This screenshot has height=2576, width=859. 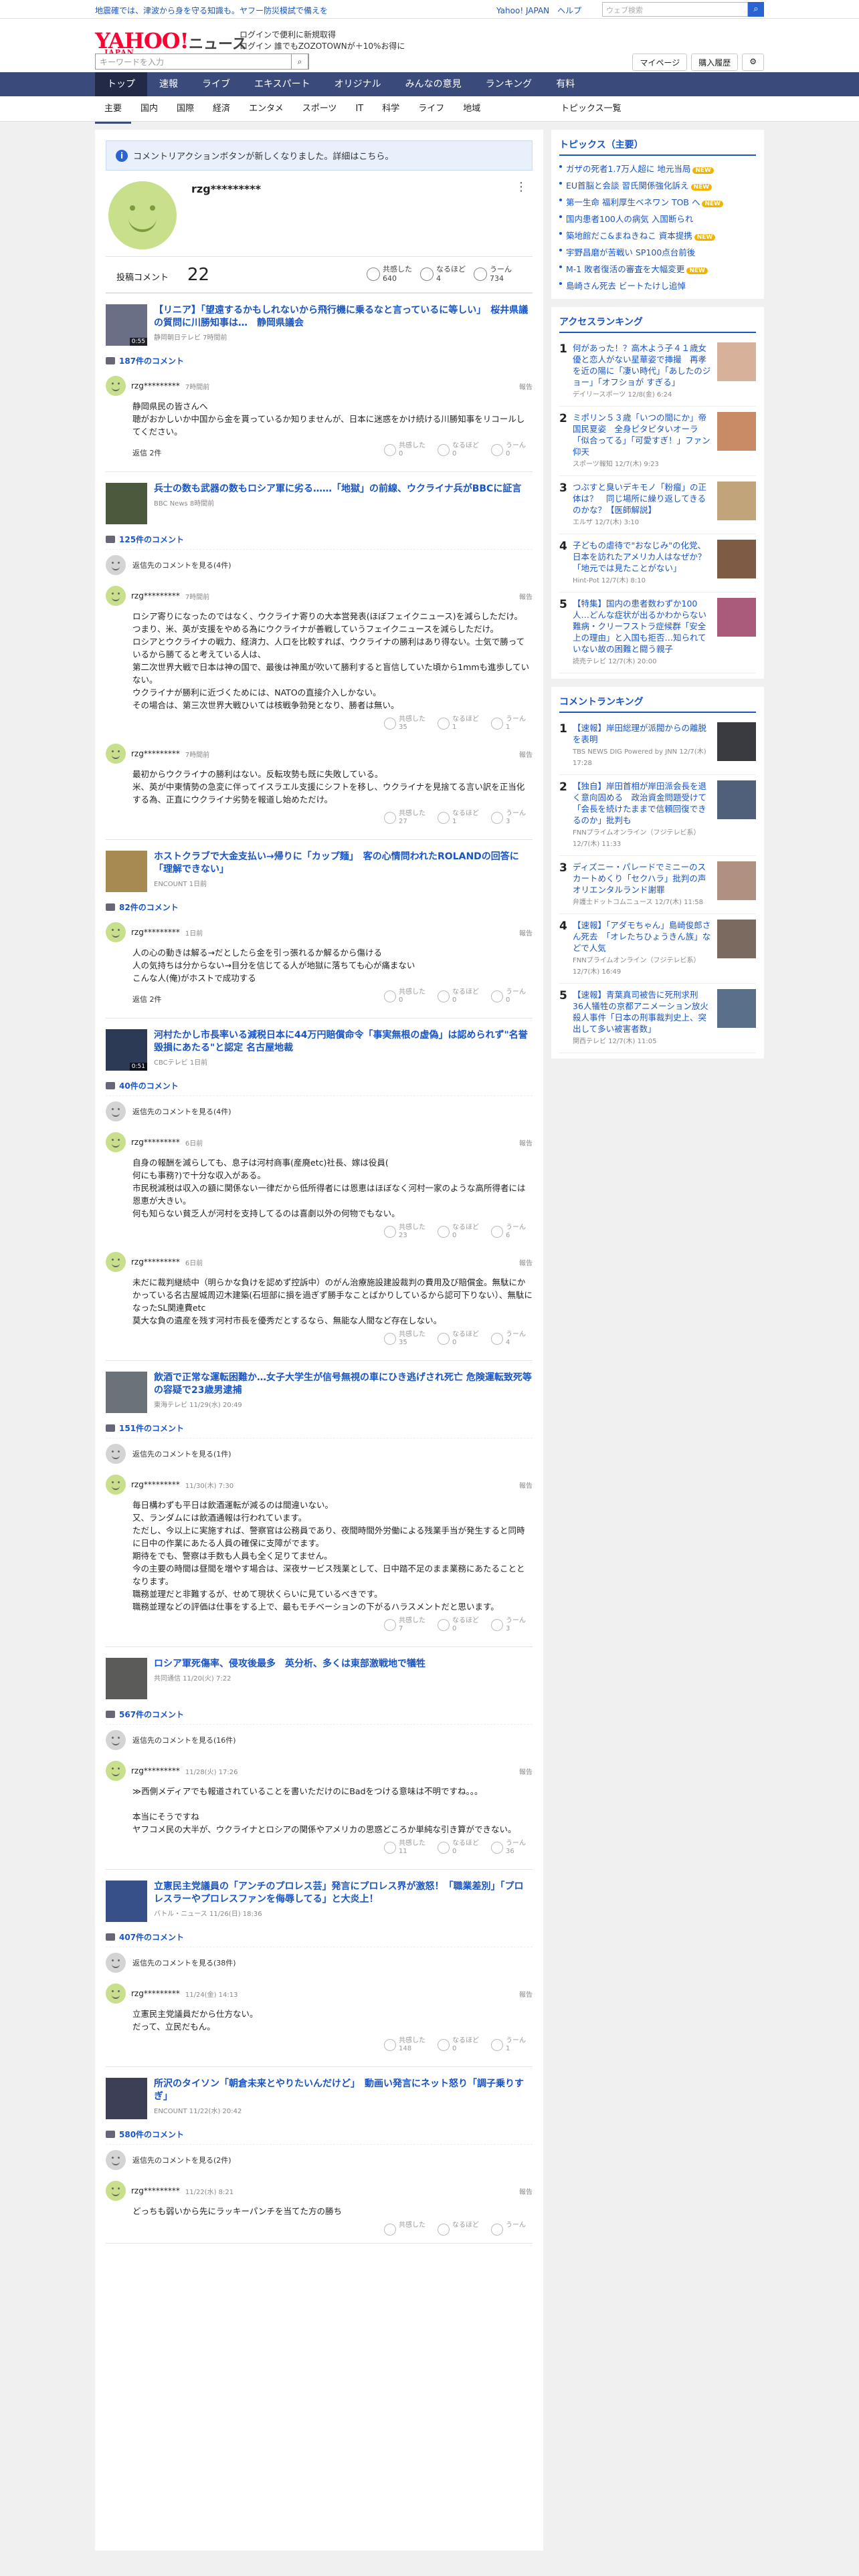 What do you see at coordinates (657, 286) in the screenshot?
I see `topic-item: 島崎さん死去 ビートたけし追悼` at bounding box center [657, 286].